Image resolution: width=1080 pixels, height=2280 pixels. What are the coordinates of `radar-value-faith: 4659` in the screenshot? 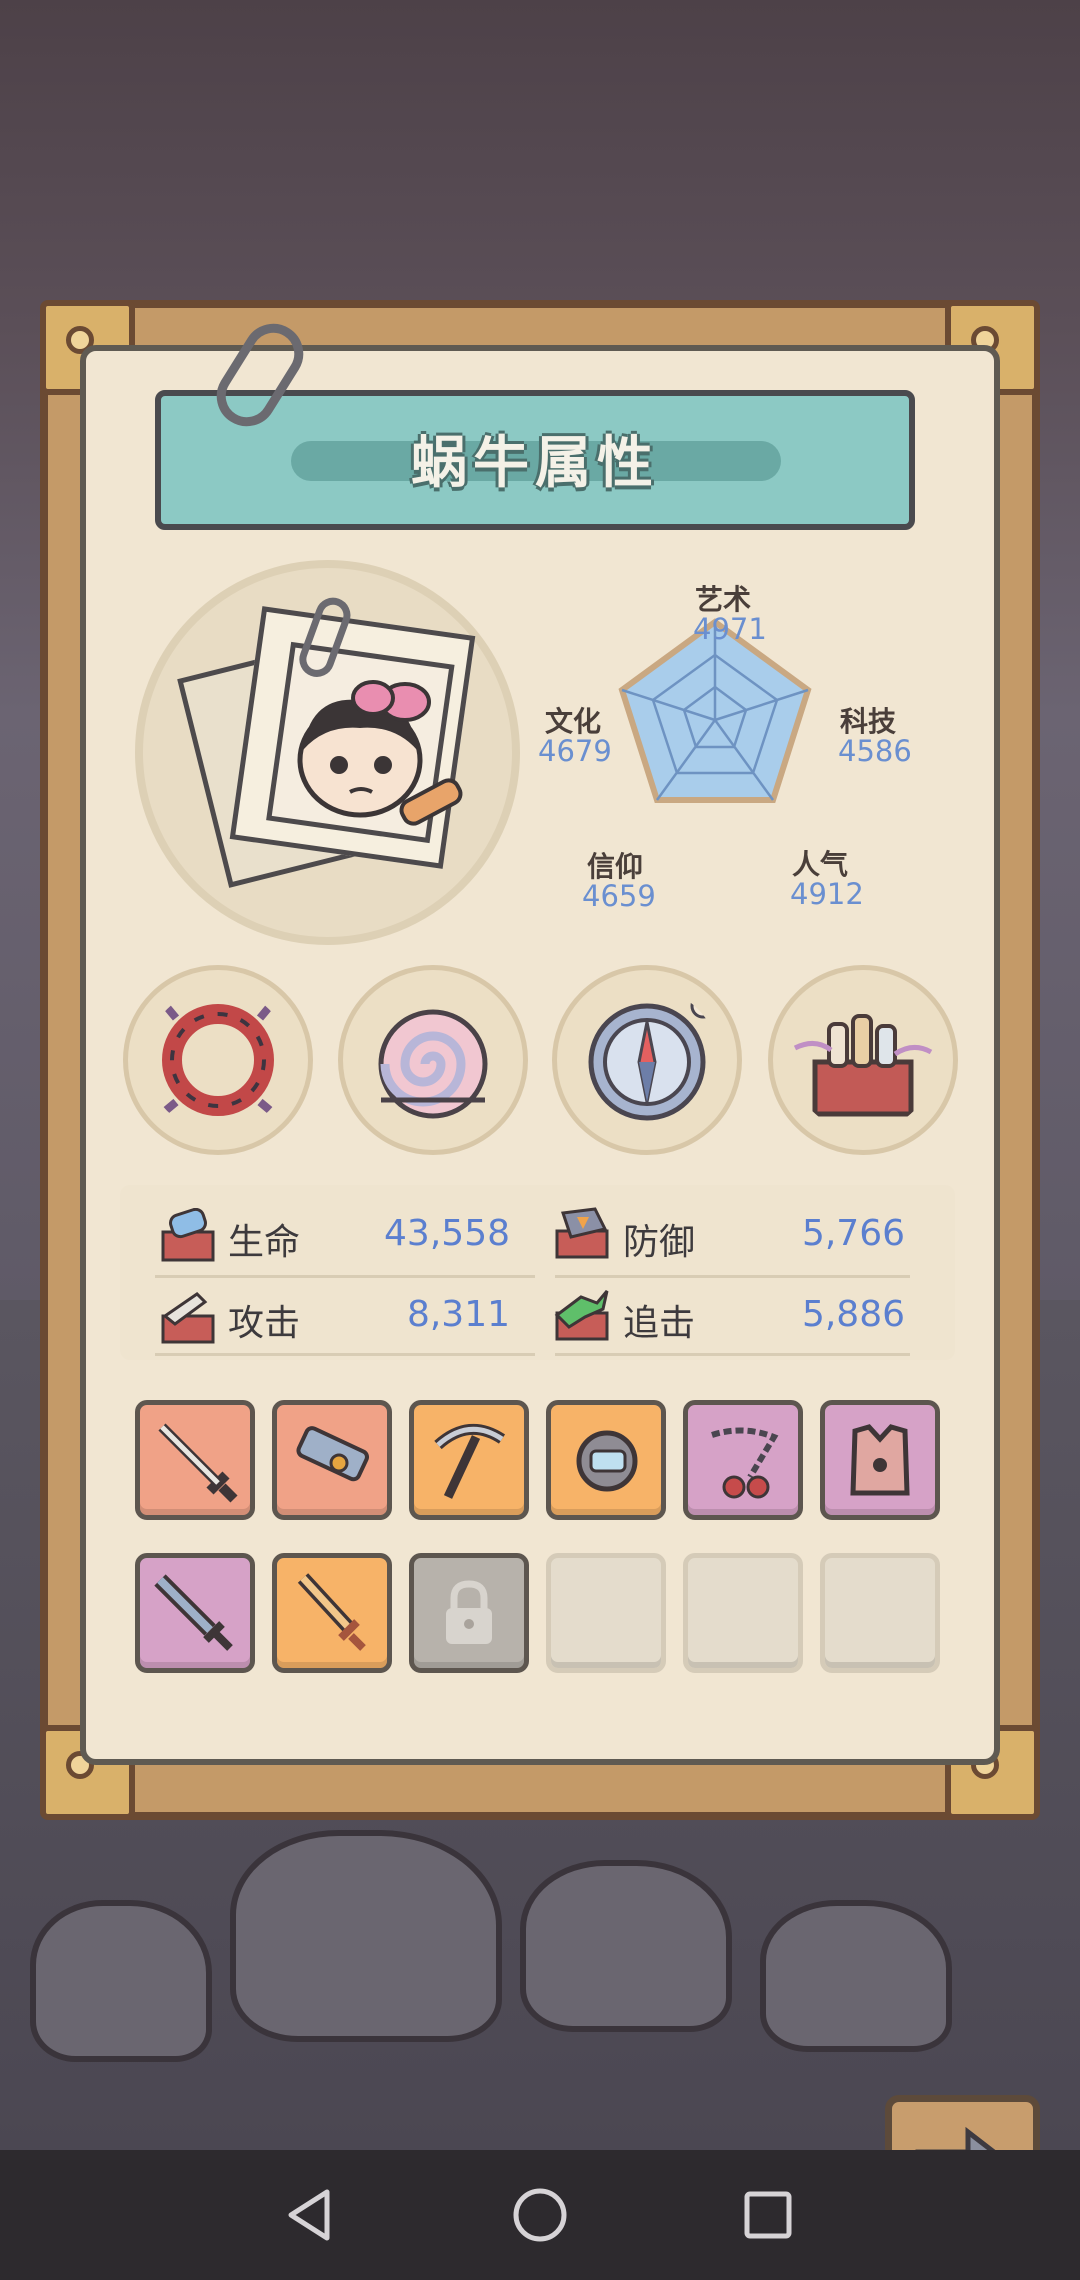 It's located at (619, 896).